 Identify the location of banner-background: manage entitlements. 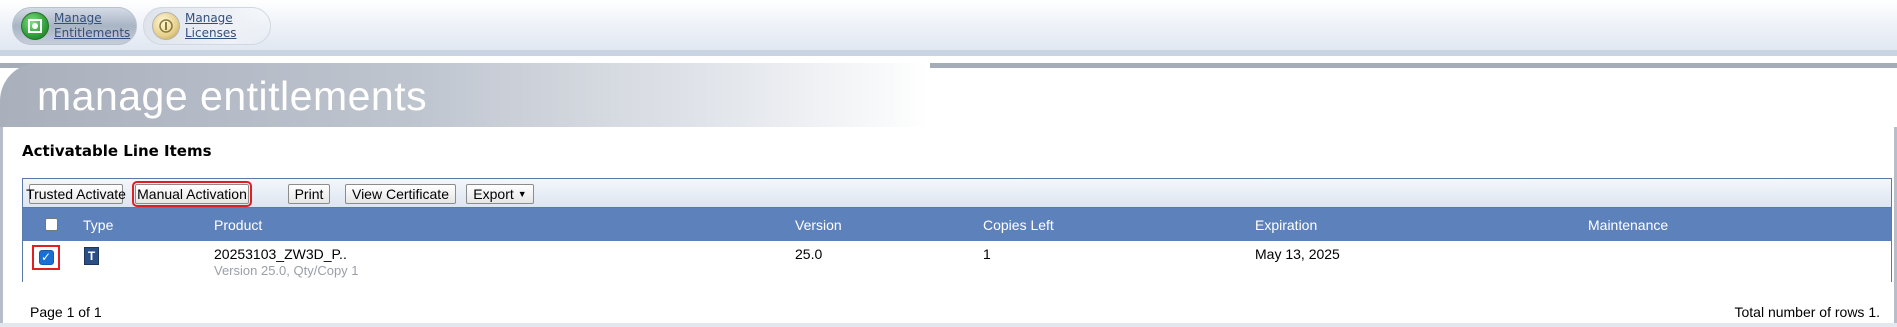
(465, 95).